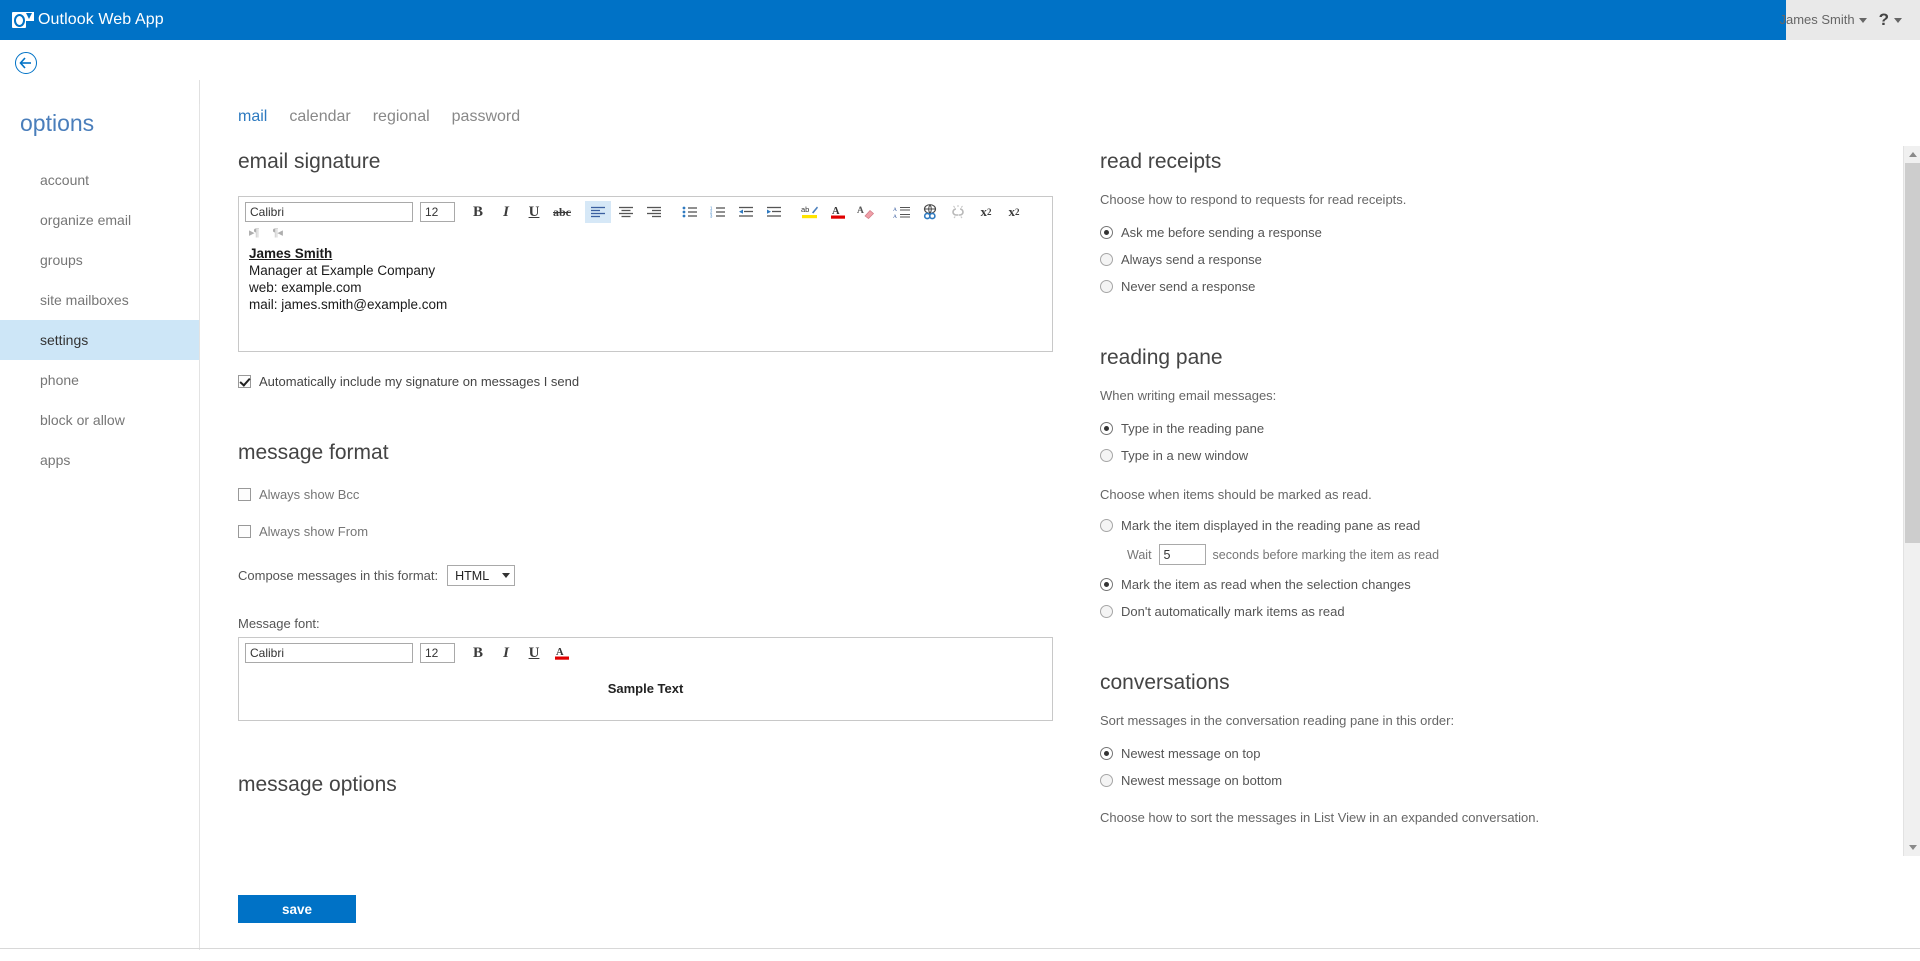 This screenshot has width=1920, height=961. What do you see at coordinates (1106, 259) in the screenshot?
I see `read-receipt-always-radio` at bounding box center [1106, 259].